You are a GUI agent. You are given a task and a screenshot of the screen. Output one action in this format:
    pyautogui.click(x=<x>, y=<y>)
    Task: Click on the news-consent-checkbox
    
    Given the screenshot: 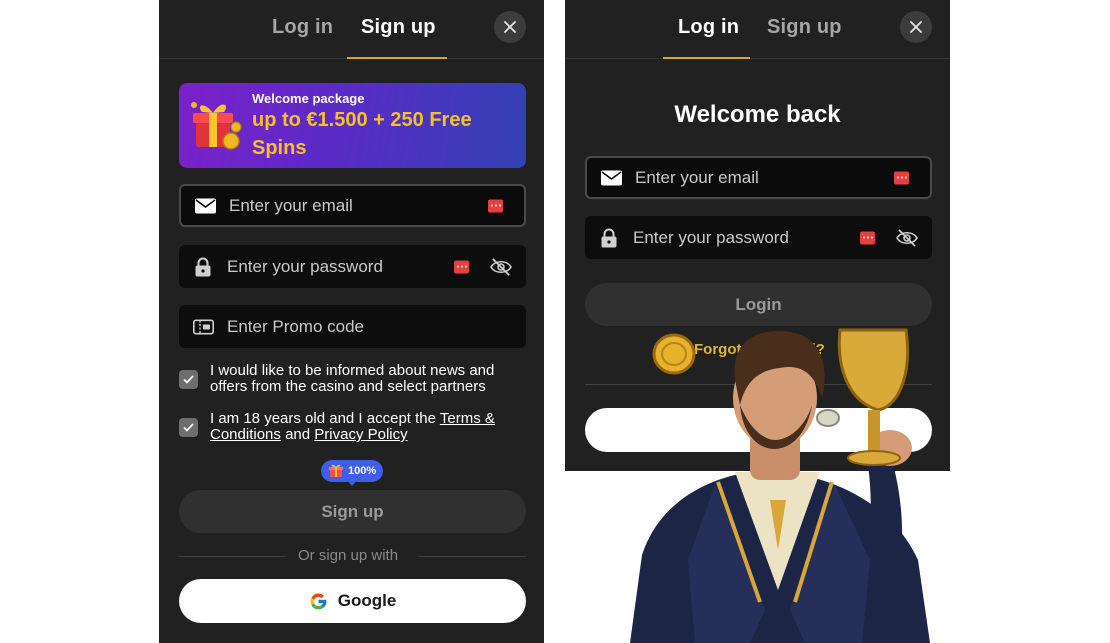 What is the action you would take?
    pyautogui.click(x=188, y=379)
    